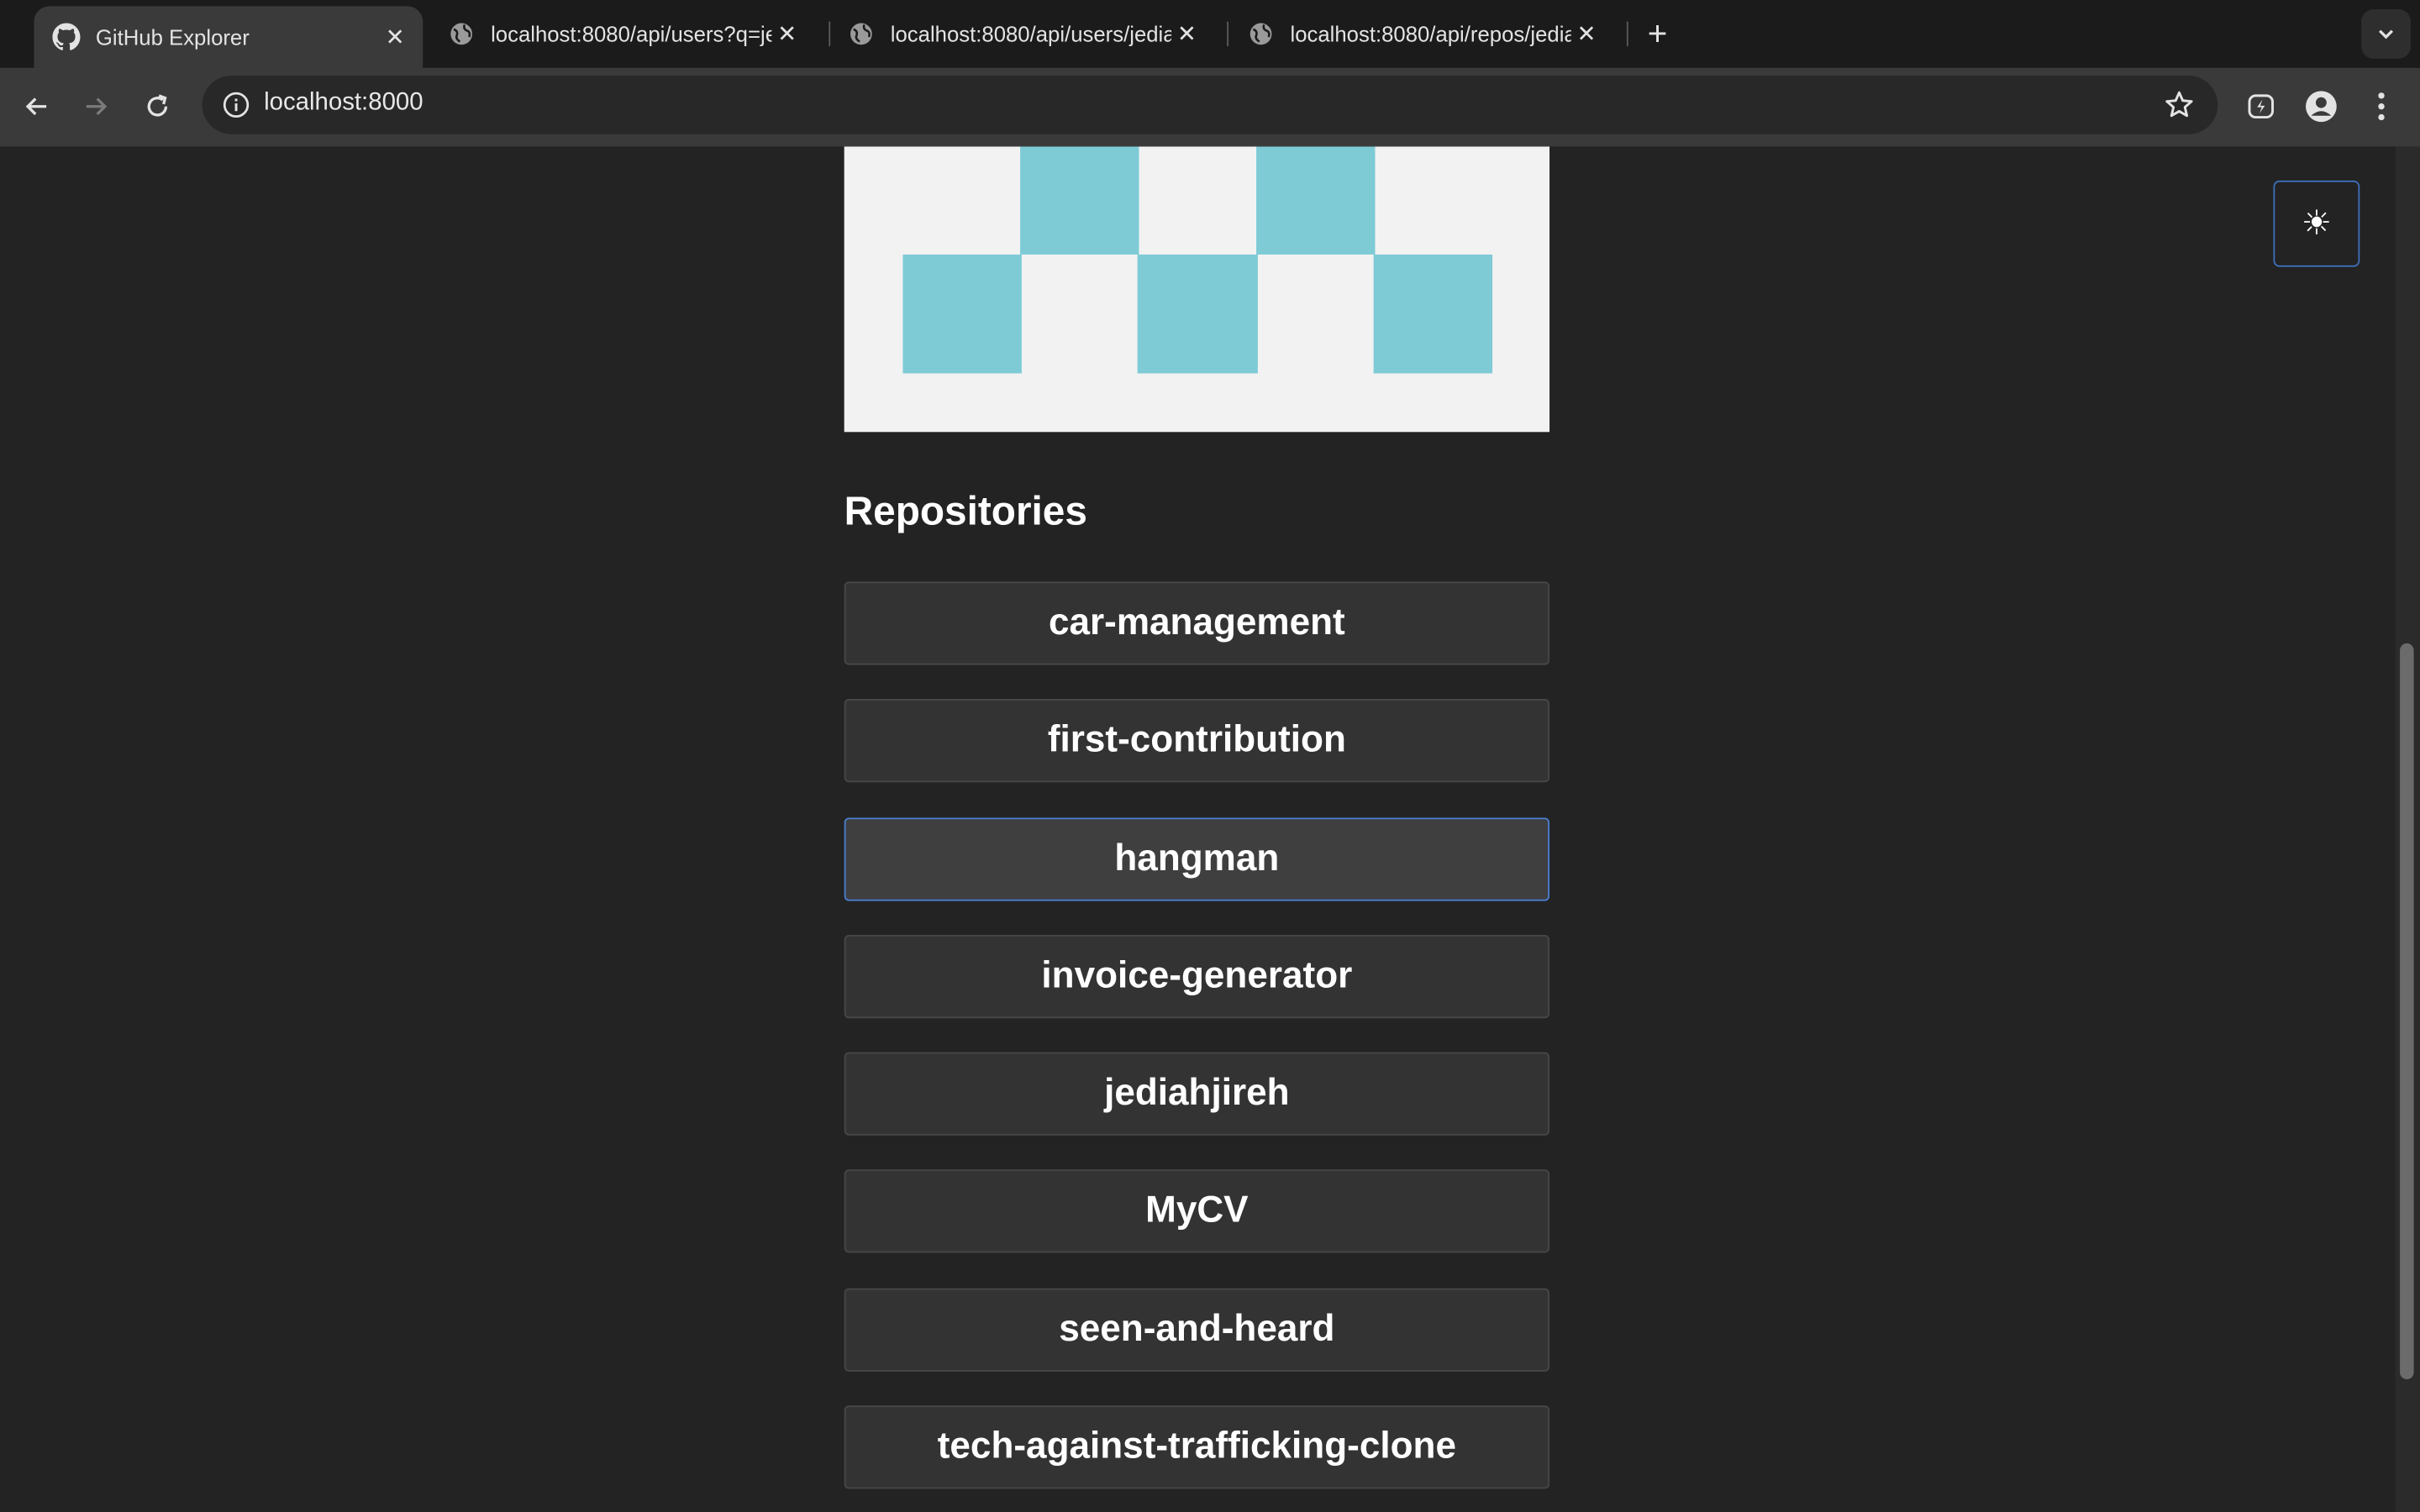 This screenshot has width=2420, height=1512. I want to click on page-scrollbar, so click(2407, 829).